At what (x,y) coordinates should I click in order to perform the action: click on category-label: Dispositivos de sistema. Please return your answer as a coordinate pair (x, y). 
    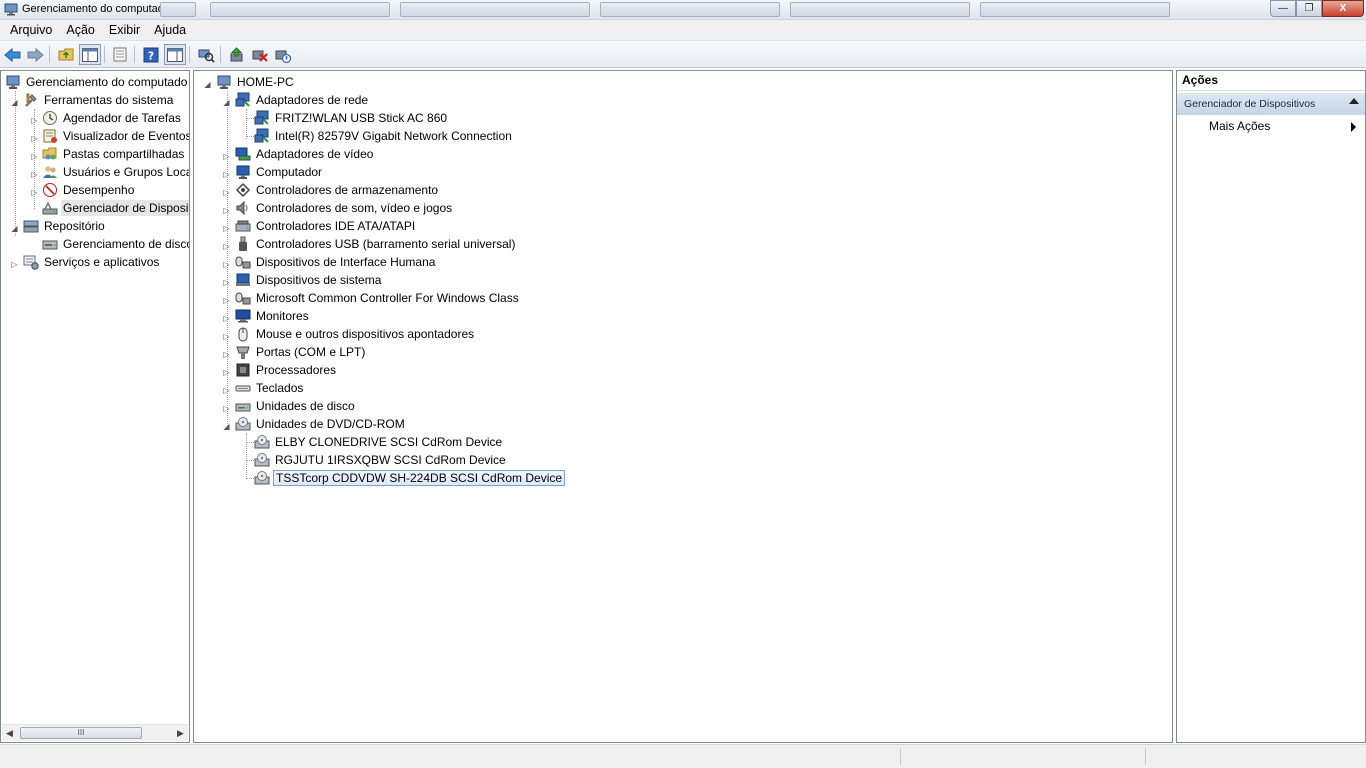
    Looking at the image, I should click on (319, 280).